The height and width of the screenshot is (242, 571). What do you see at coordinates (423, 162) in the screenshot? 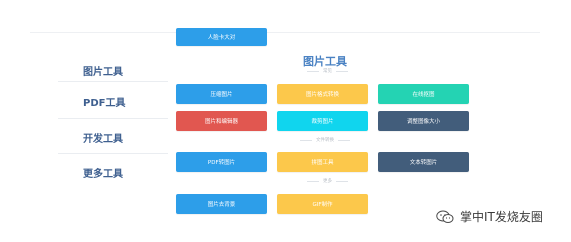
I see `text-to-image-button: 文本转图片` at bounding box center [423, 162].